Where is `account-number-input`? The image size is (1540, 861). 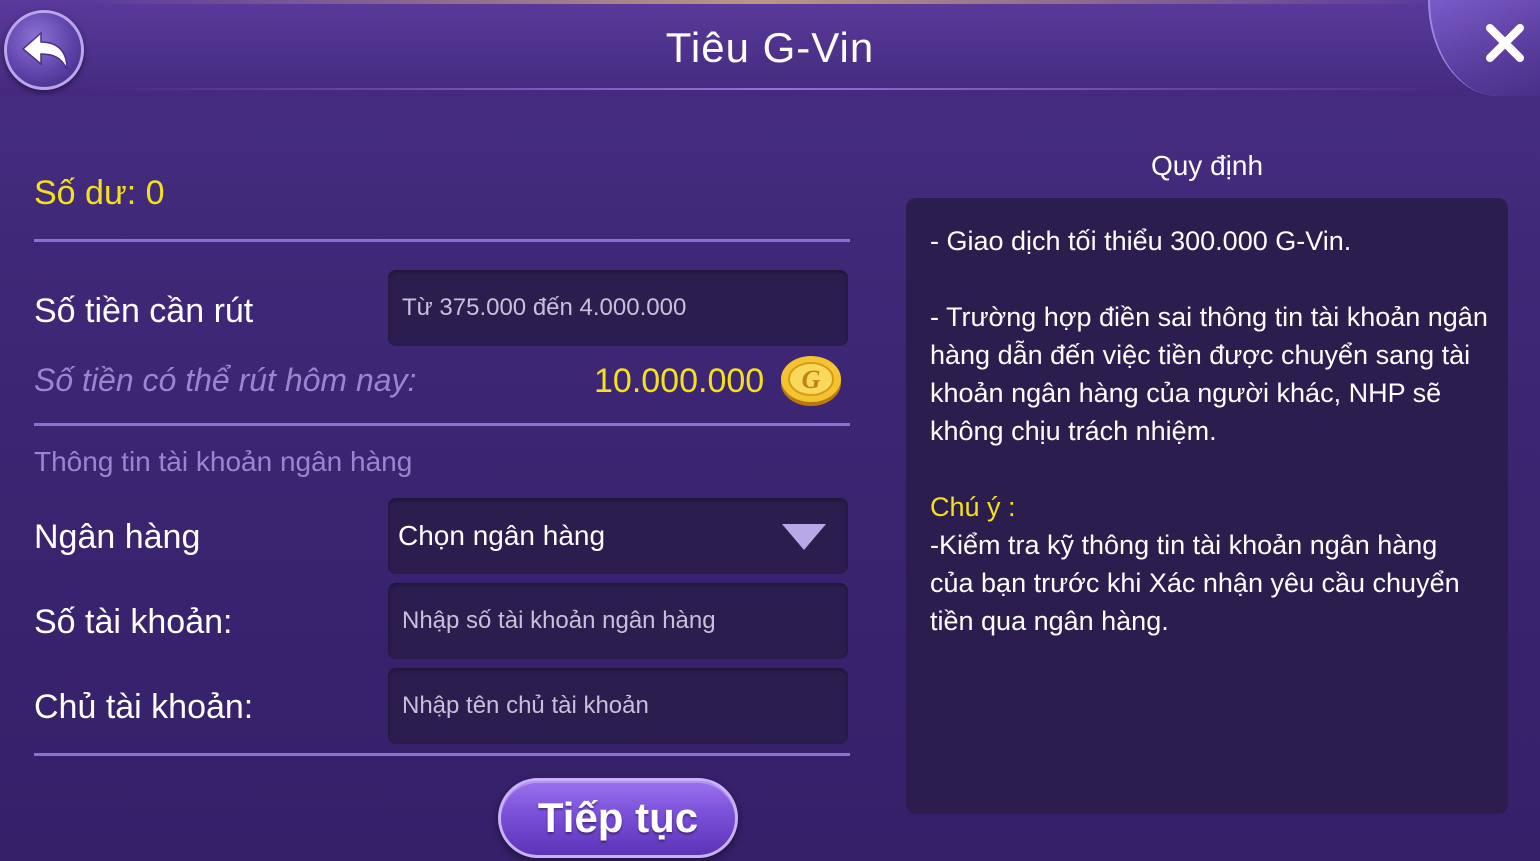
account-number-input is located at coordinates (618, 621).